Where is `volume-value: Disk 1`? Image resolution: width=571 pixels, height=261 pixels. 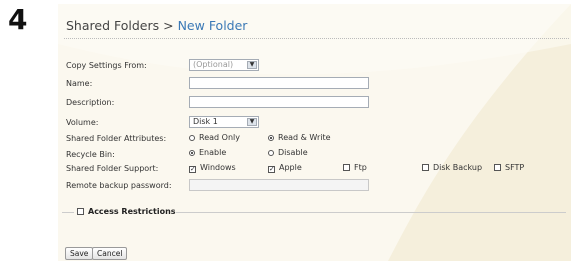
volume-value: Disk 1 is located at coordinates (205, 121).